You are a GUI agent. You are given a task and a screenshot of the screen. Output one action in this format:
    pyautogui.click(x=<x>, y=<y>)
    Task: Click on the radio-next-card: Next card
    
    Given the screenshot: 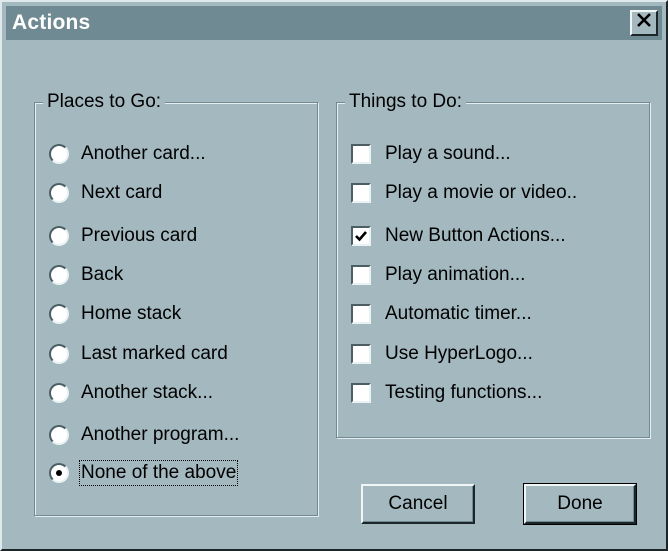 What is the action you would take?
    pyautogui.click(x=105, y=193)
    